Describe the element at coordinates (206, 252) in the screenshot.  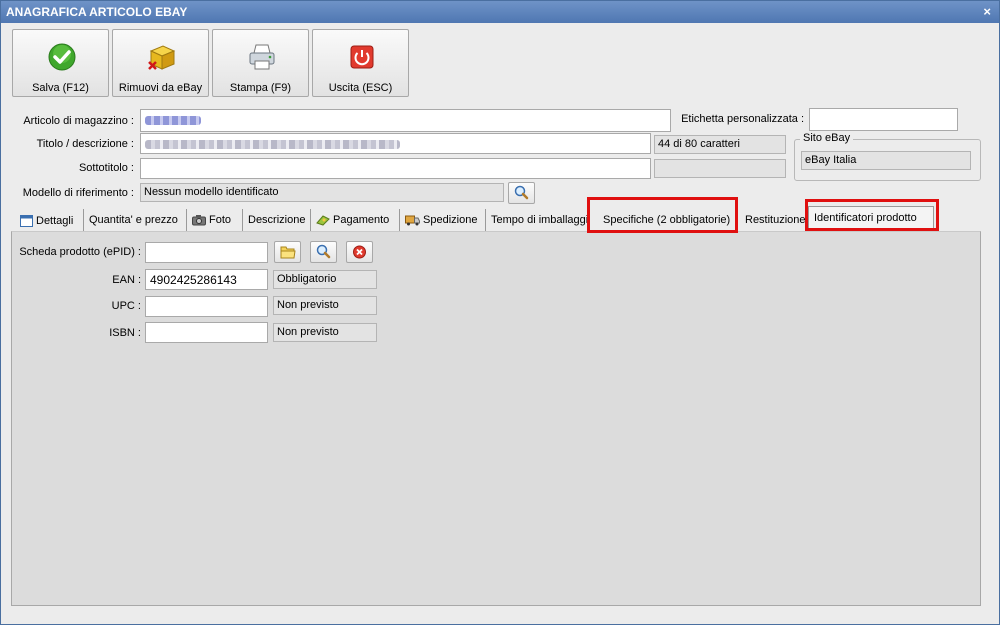
I see `epid-field` at that location.